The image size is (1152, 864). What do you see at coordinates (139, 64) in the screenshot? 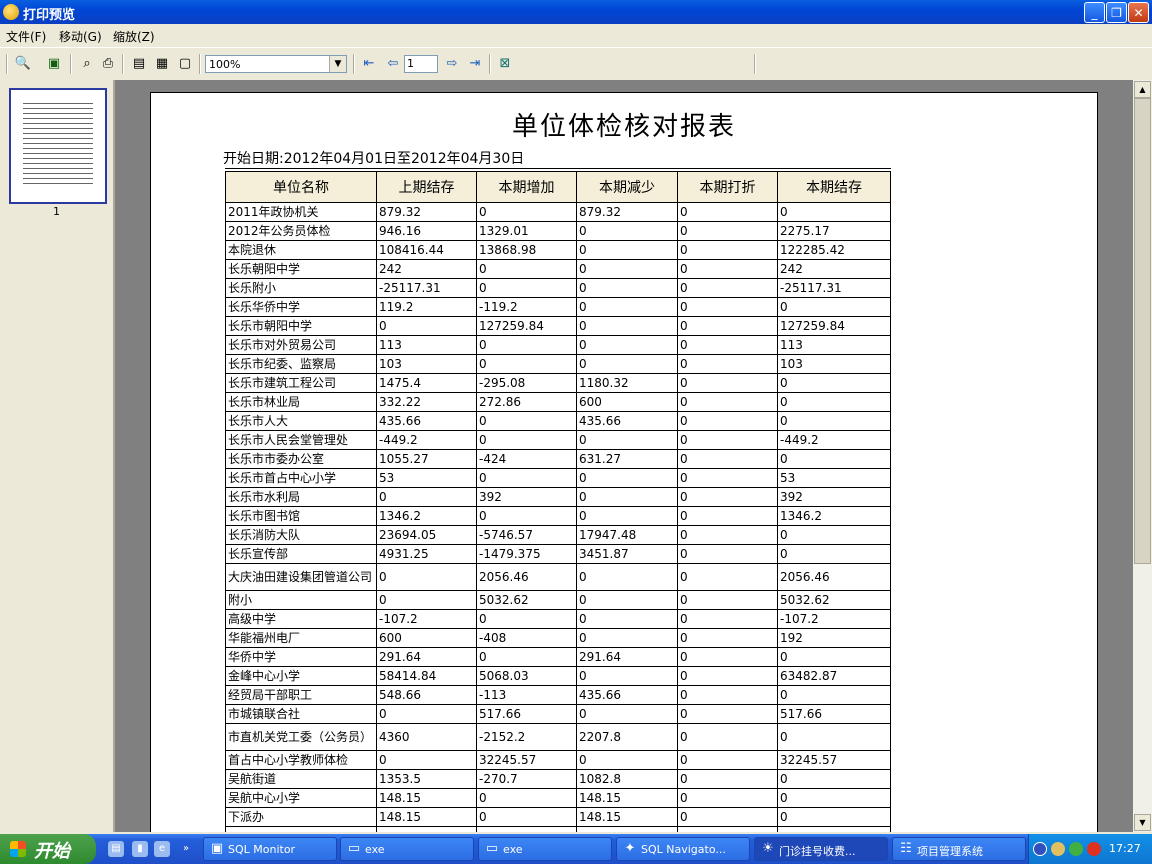
I see `single-page-icon: ▤` at bounding box center [139, 64].